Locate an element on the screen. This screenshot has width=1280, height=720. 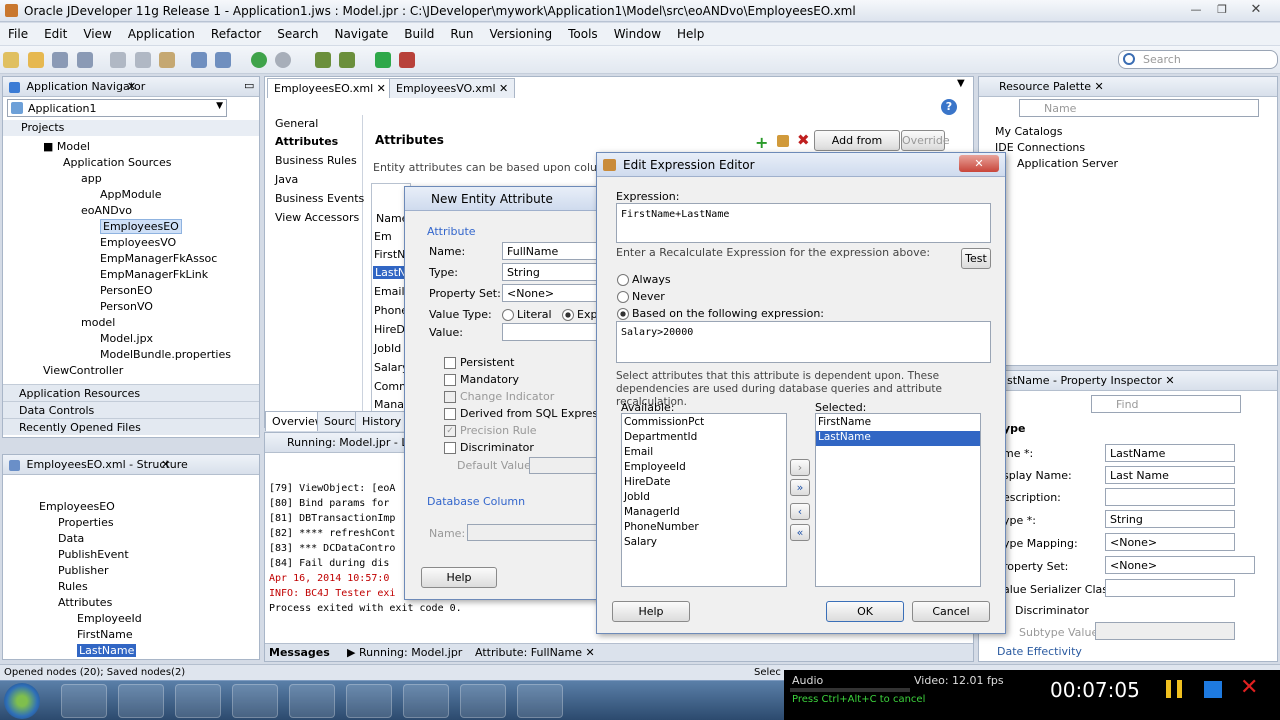
tree-node-personeo: PersonEO is located at coordinates (126, 290).